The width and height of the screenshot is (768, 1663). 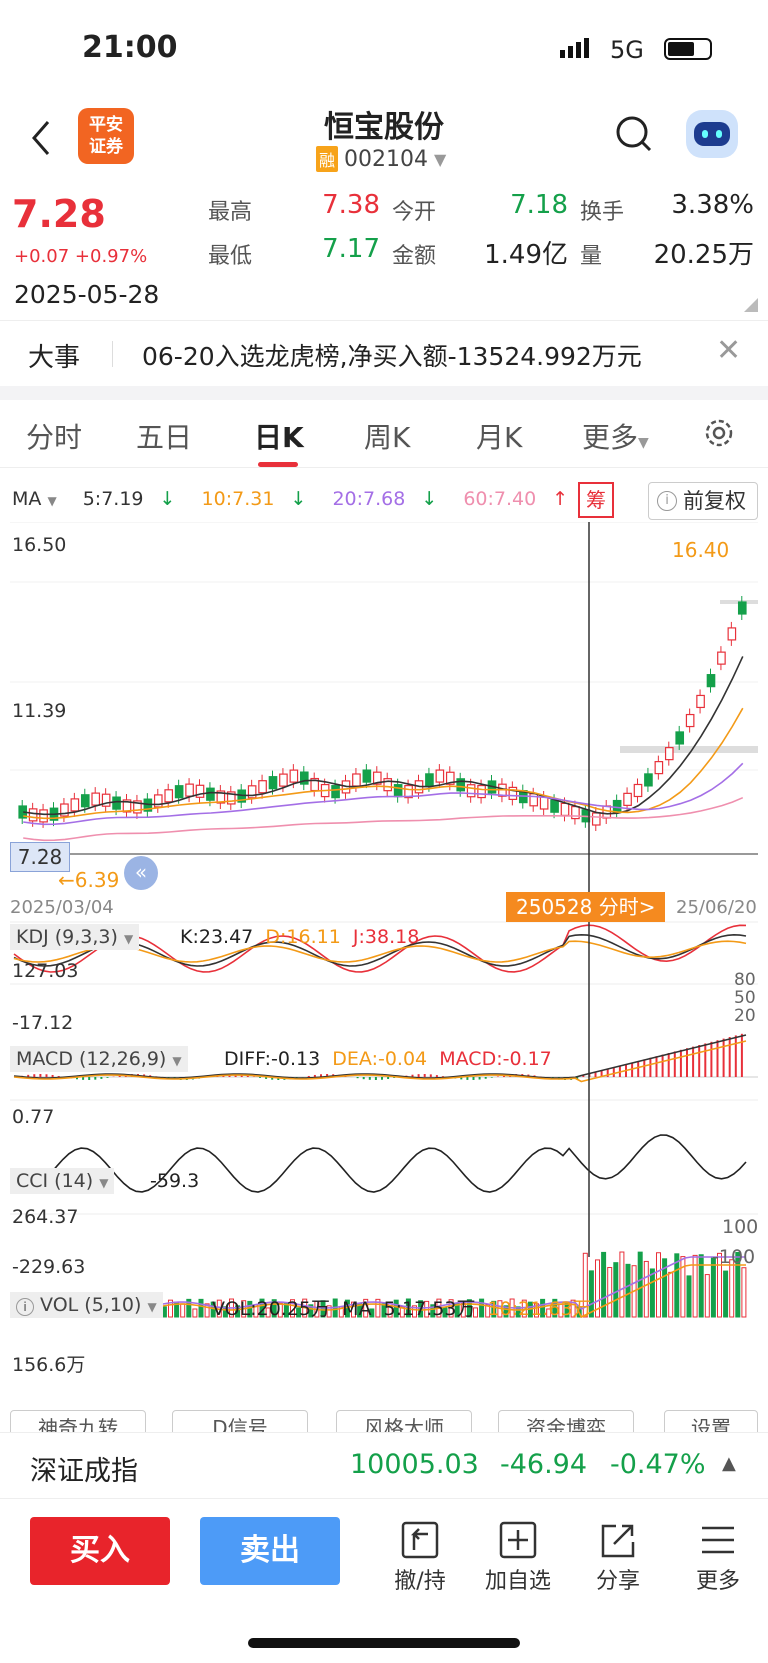 I want to click on high-label: 最高, so click(x=230, y=212).